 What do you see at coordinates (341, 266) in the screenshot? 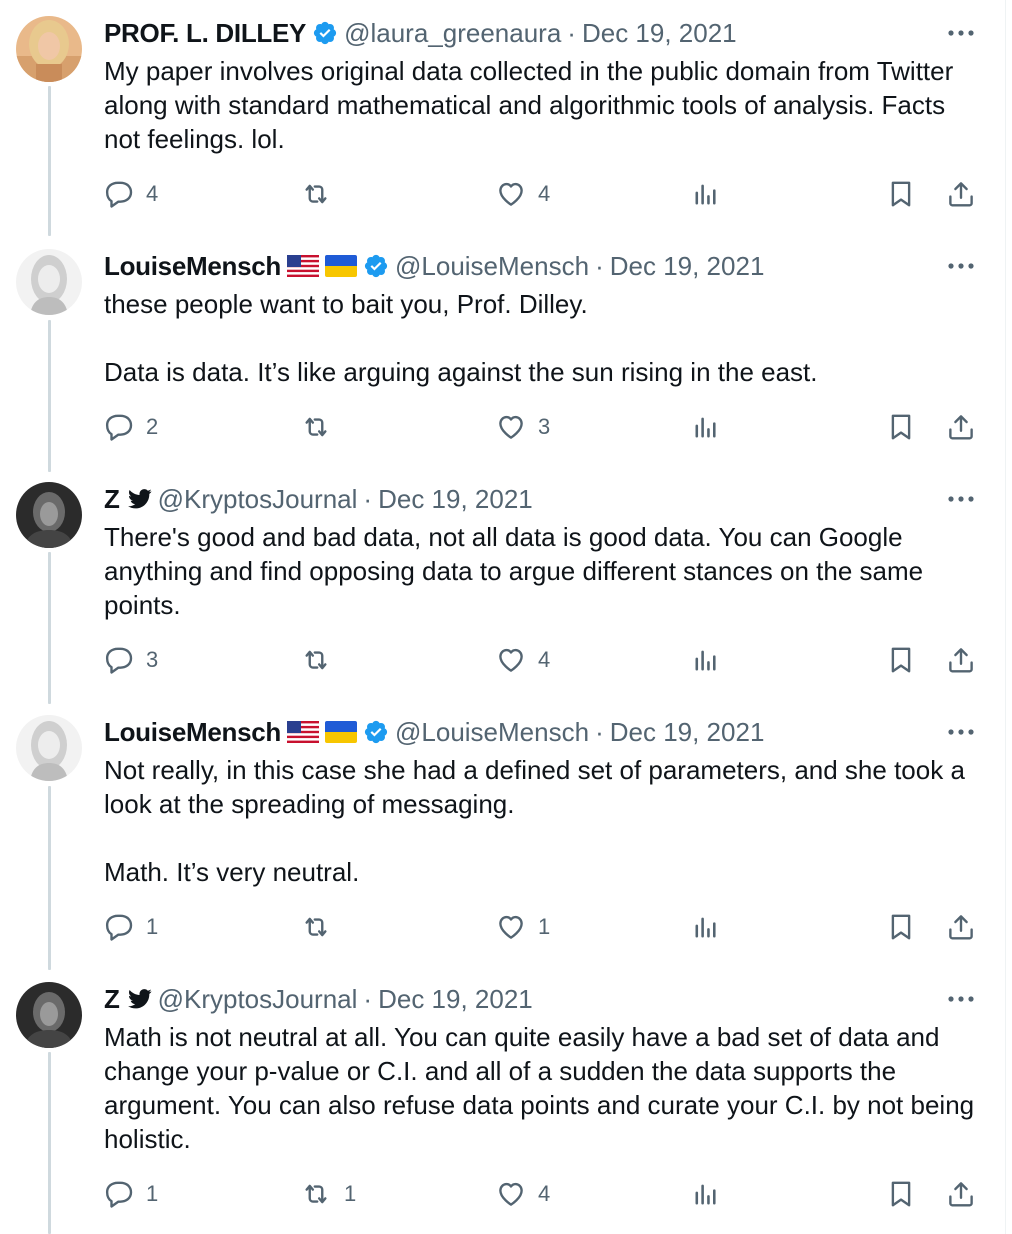
I see `ukraine-flag-icon` at bounding box center [341, 266].